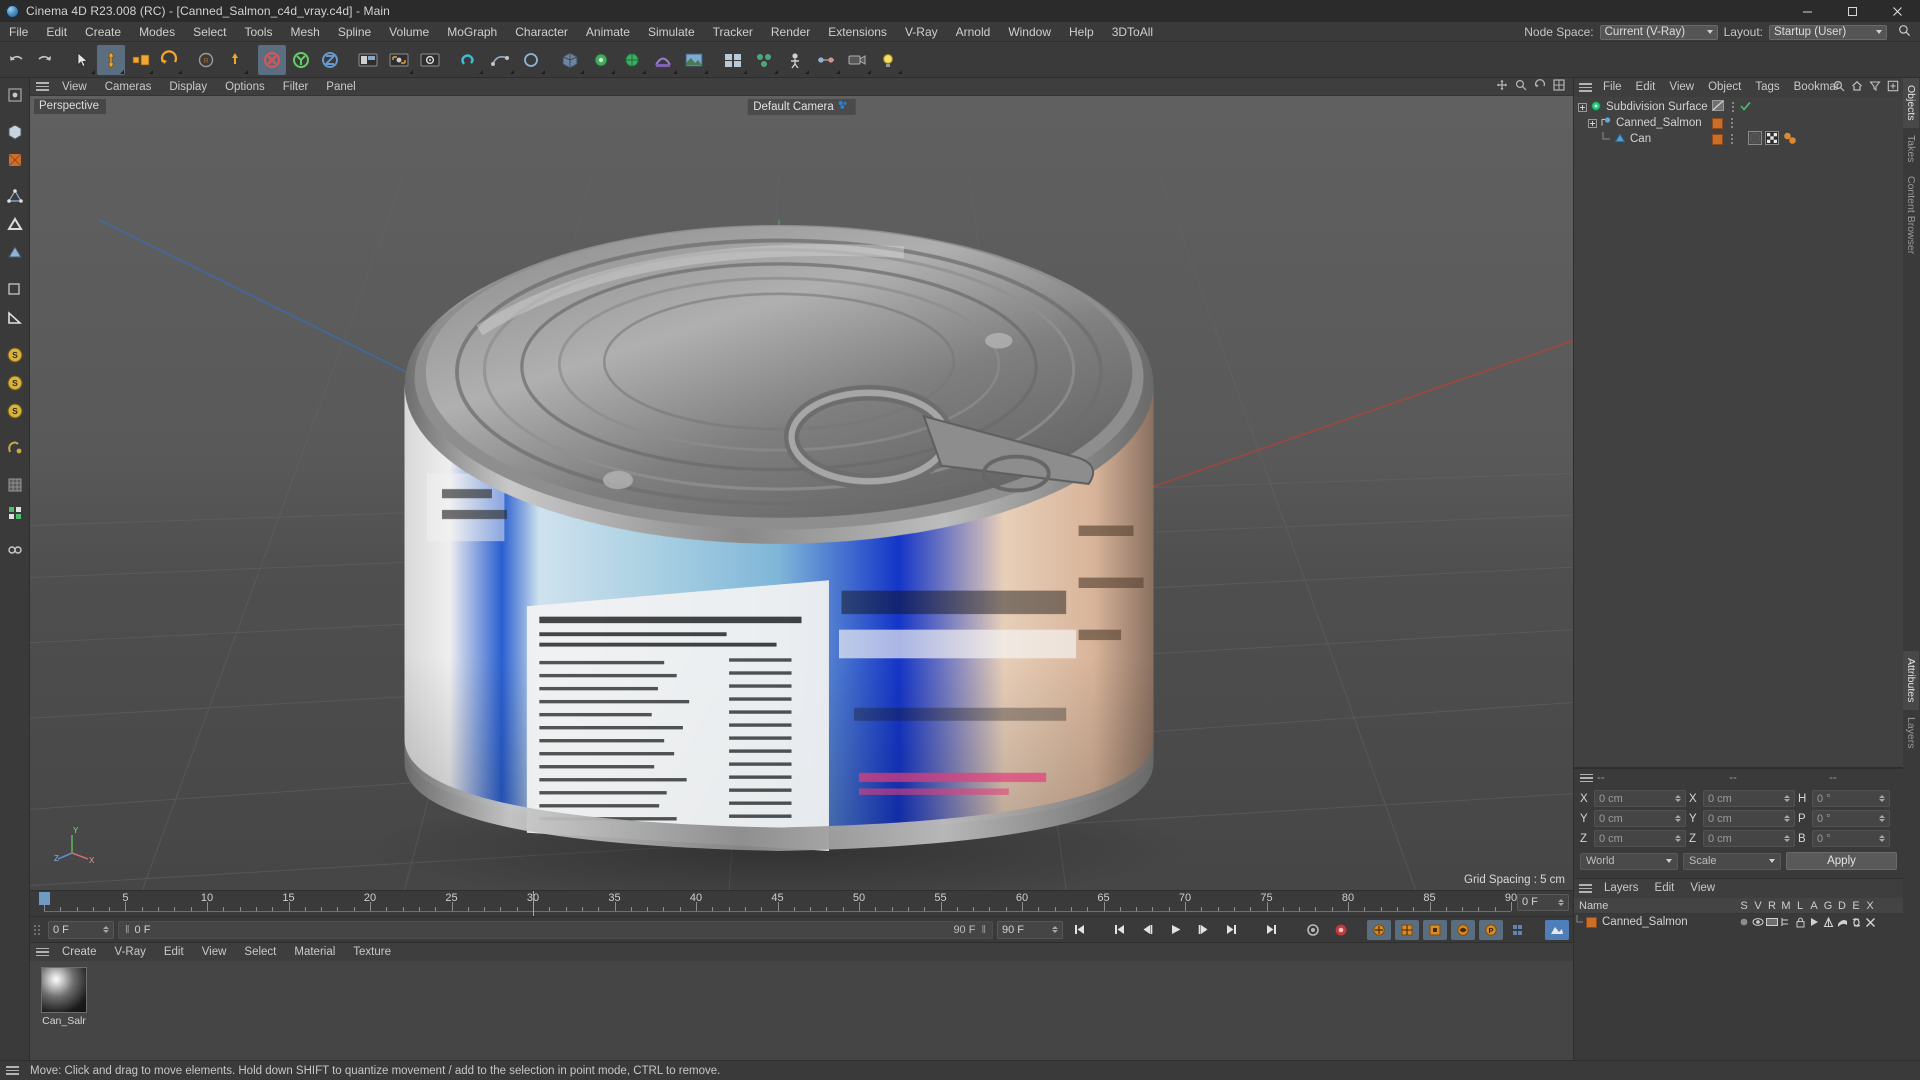  What do you see at coordinates (1612, 87) in the screenshot?
I see `om-menu-file: File` at bounding box center [1612, 87].